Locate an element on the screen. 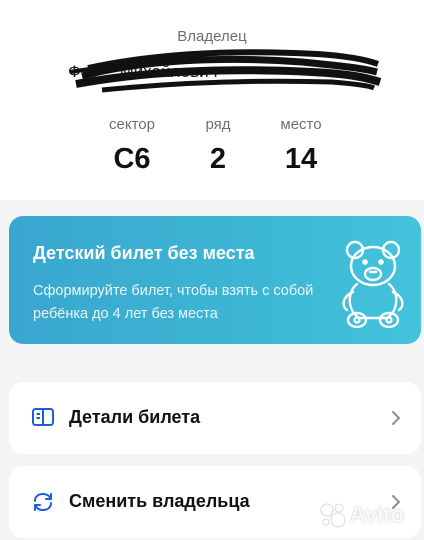 This screenshot has height=540, width=424. avito-watermark: Avito is located at coordinates (361, 515).